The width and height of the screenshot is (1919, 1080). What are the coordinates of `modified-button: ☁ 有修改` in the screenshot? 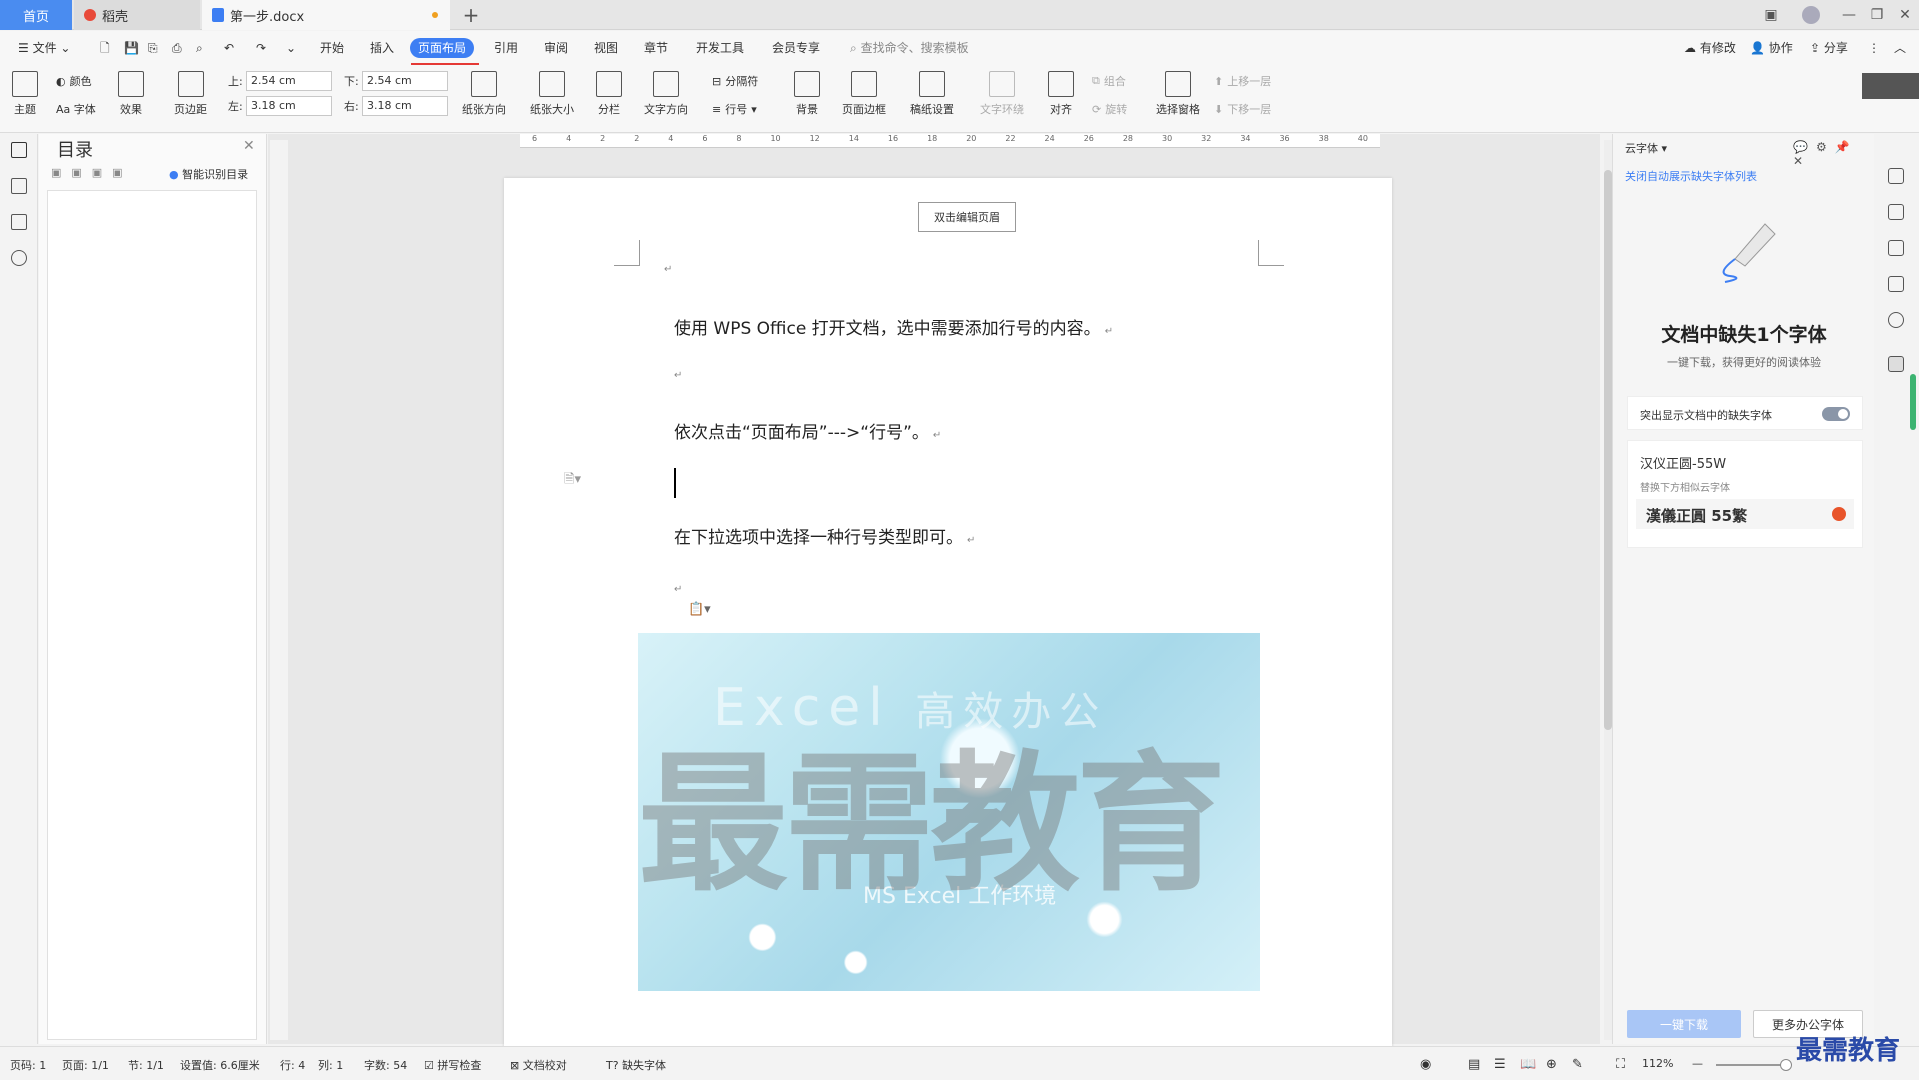 It's located at (1710, 48).